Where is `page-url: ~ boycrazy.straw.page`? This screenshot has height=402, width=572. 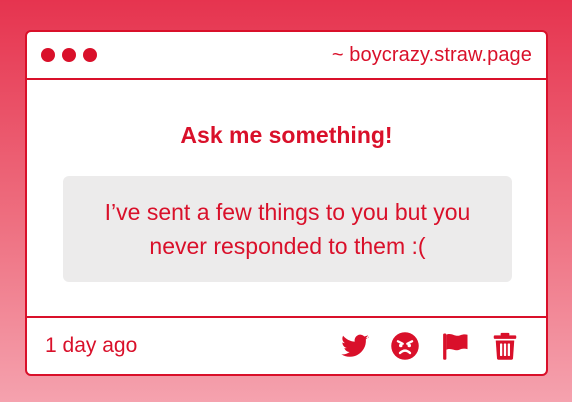
page-url: ~ boycrazy.straw.page is located at coordinates (431, 54).